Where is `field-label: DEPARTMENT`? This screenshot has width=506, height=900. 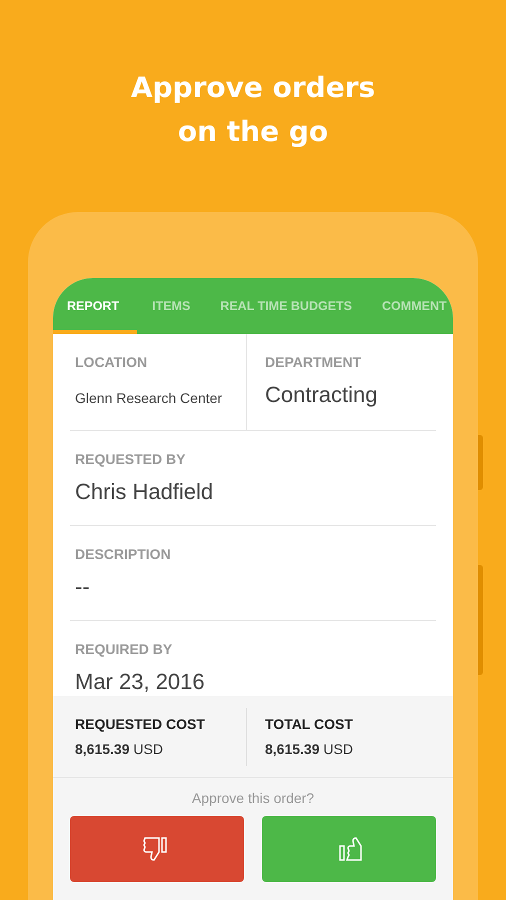
field-label: DEPARTMENT is located at coordinates (313, 362).